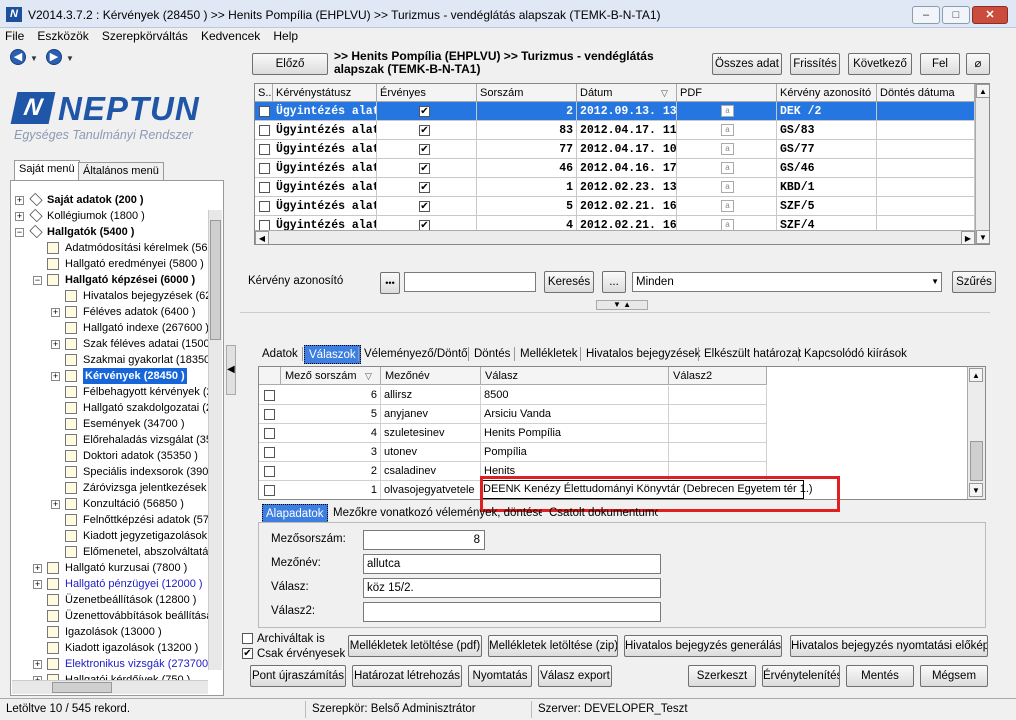 This screenshot has height=720, width=1016. I want to click on filter-select: Minden ▼, so click(787, 282).